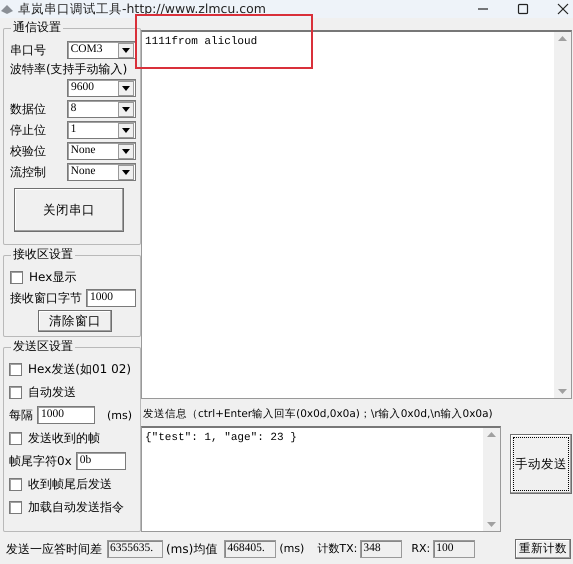 The width and height of the screenshot is (573, 564). What do you see at coordinates (21, 415) in the screenshot?
I see `field-label: 每隔` at bounding box center [21, 415].